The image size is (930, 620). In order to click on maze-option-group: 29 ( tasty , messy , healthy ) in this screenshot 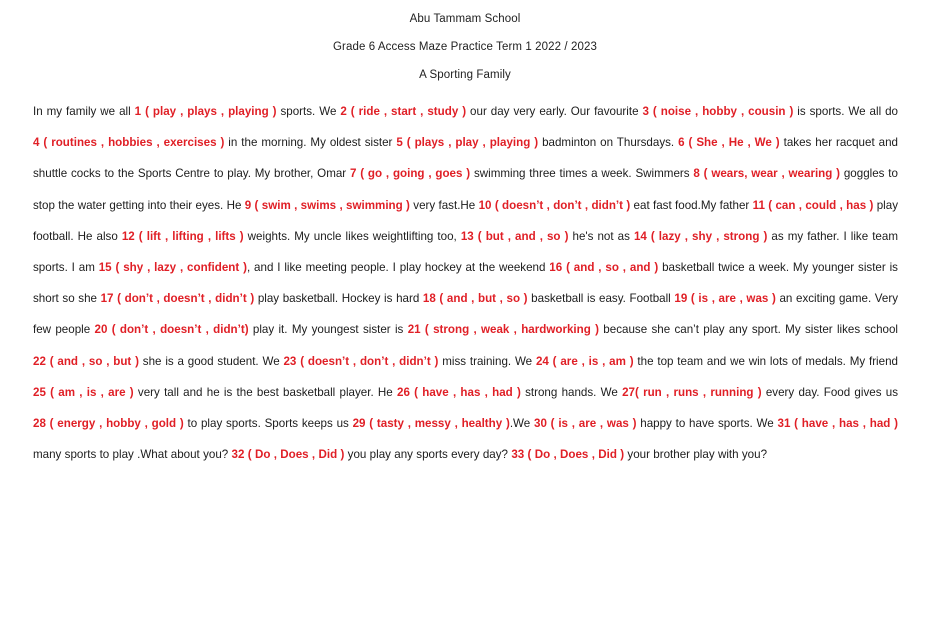, I will do `click(431, 423)`.